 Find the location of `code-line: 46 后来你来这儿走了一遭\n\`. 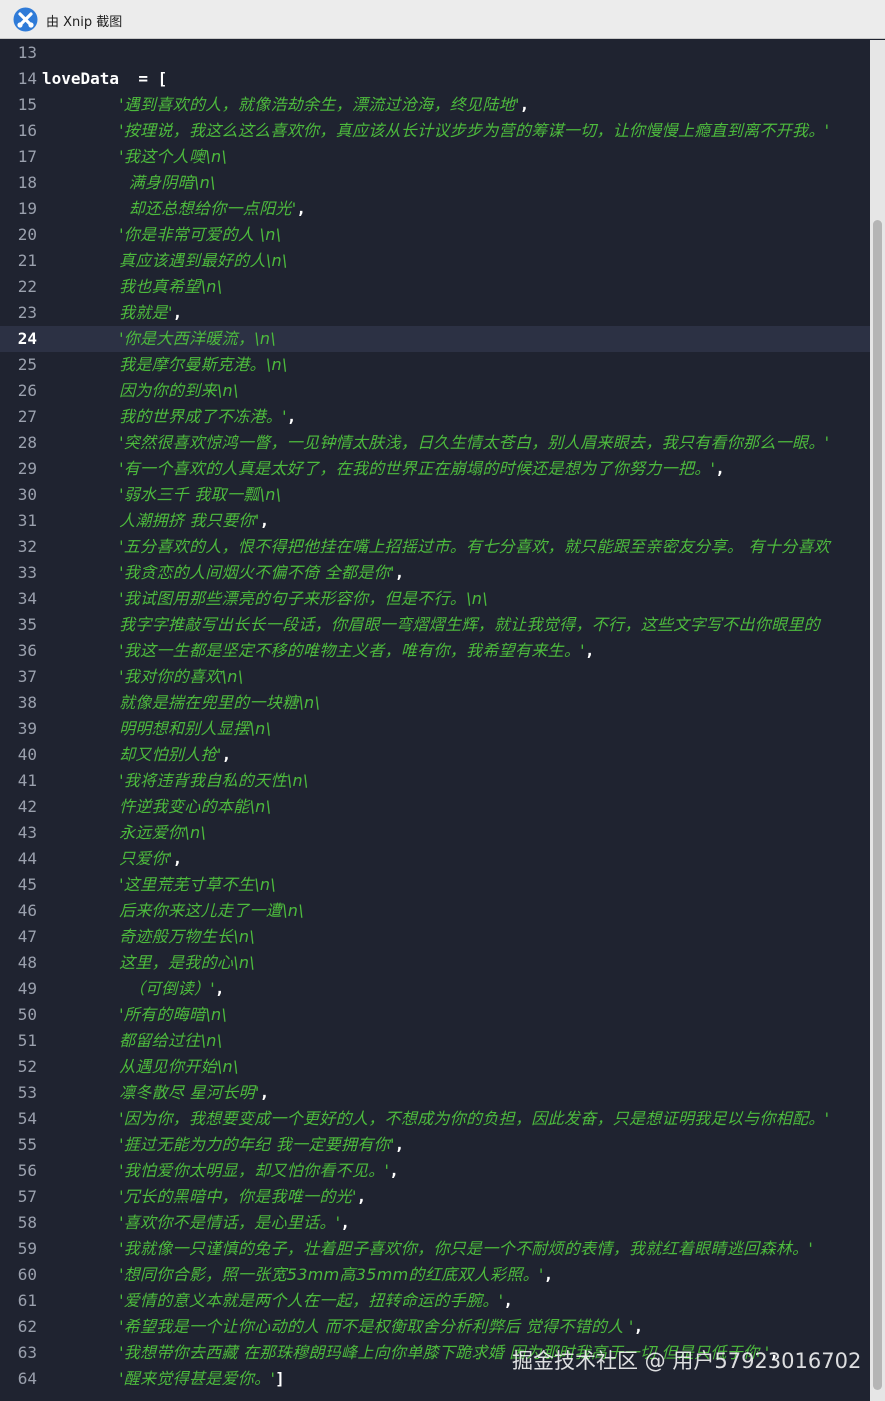

code-line: 46 后来你来这儿走了一遭\n\ is located at coordinates (435, 911).